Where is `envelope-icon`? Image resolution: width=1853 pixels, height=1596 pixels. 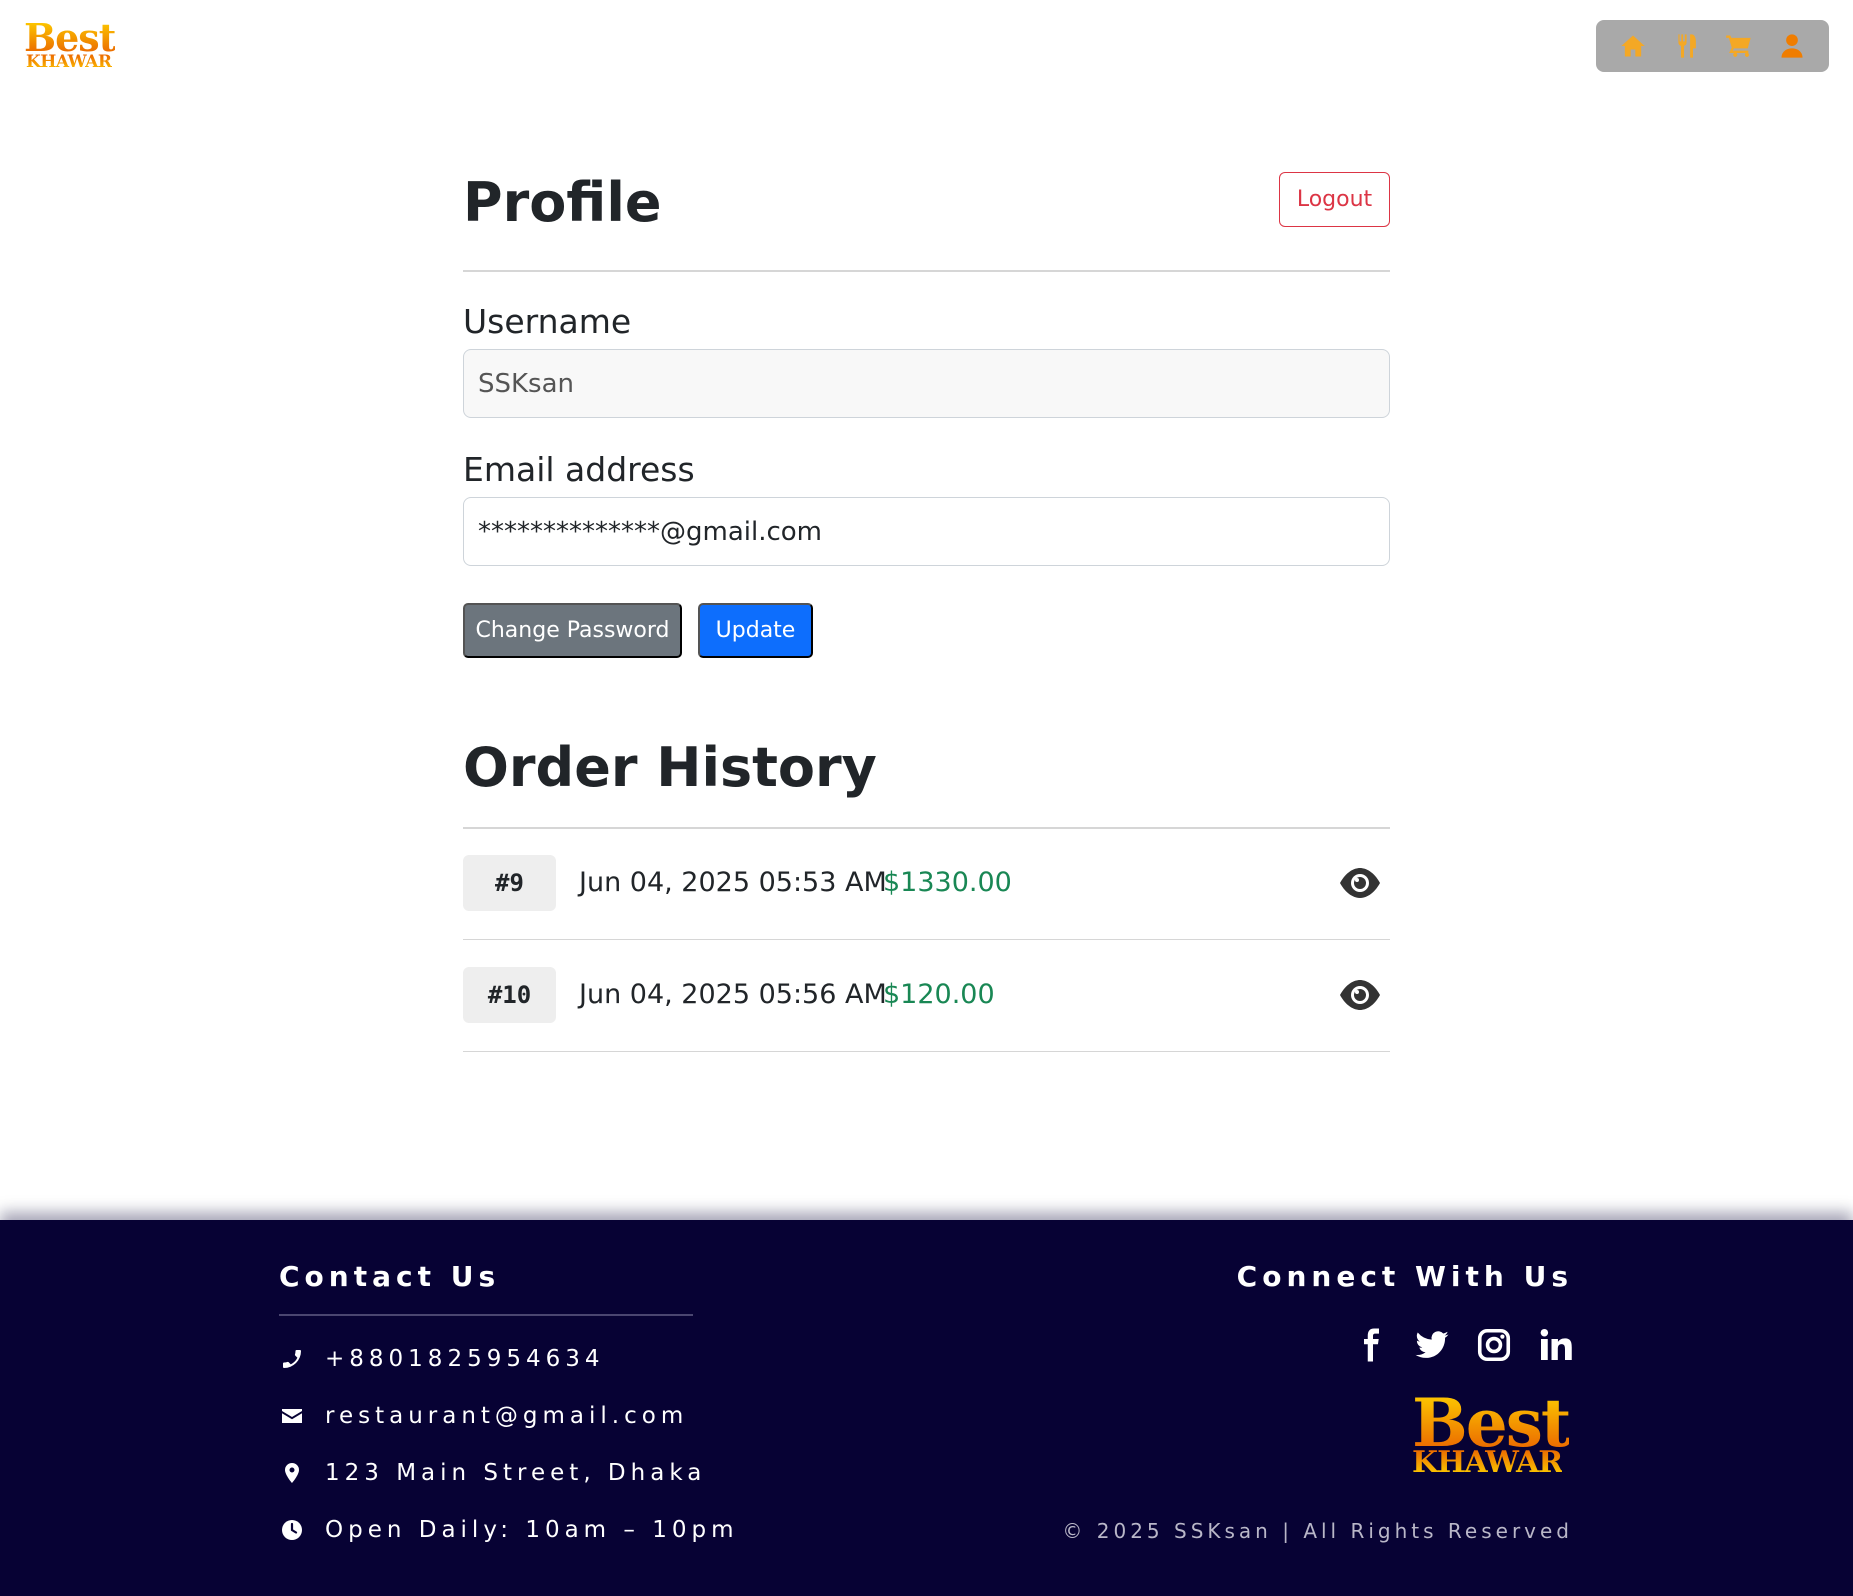
envelope-icon is located at coordinates (292, 1416).